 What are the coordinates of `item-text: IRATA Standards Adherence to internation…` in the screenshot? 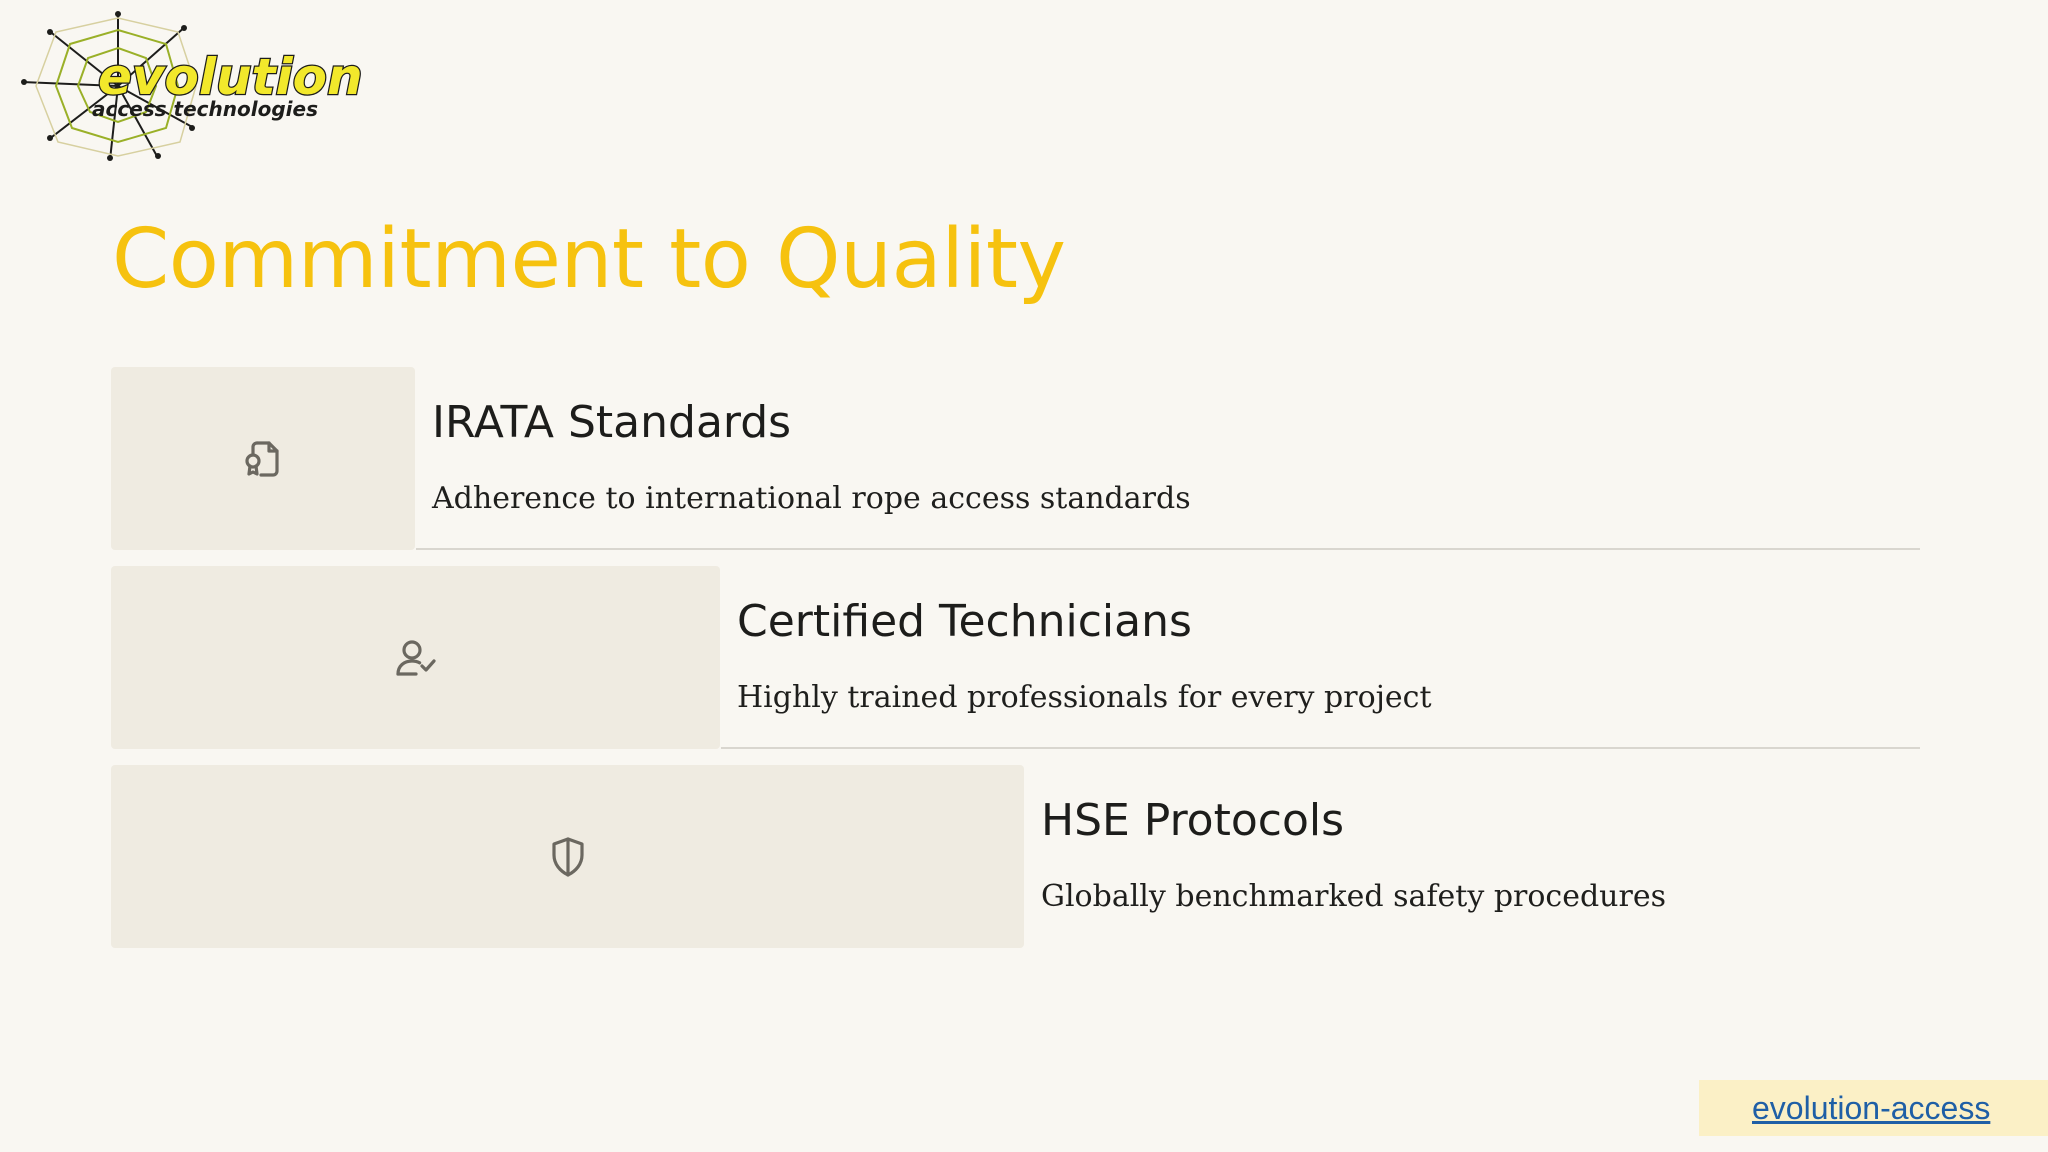 It's located at (1168, 458).